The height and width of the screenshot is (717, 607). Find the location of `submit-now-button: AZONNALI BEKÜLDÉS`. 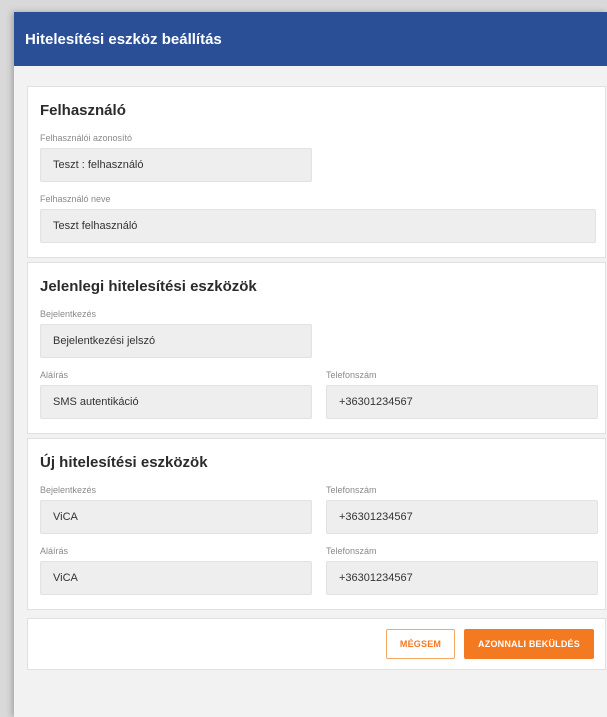

submit-now-button: AZONNALI BEKÜLDÉS is located at coordinates (529, 644).